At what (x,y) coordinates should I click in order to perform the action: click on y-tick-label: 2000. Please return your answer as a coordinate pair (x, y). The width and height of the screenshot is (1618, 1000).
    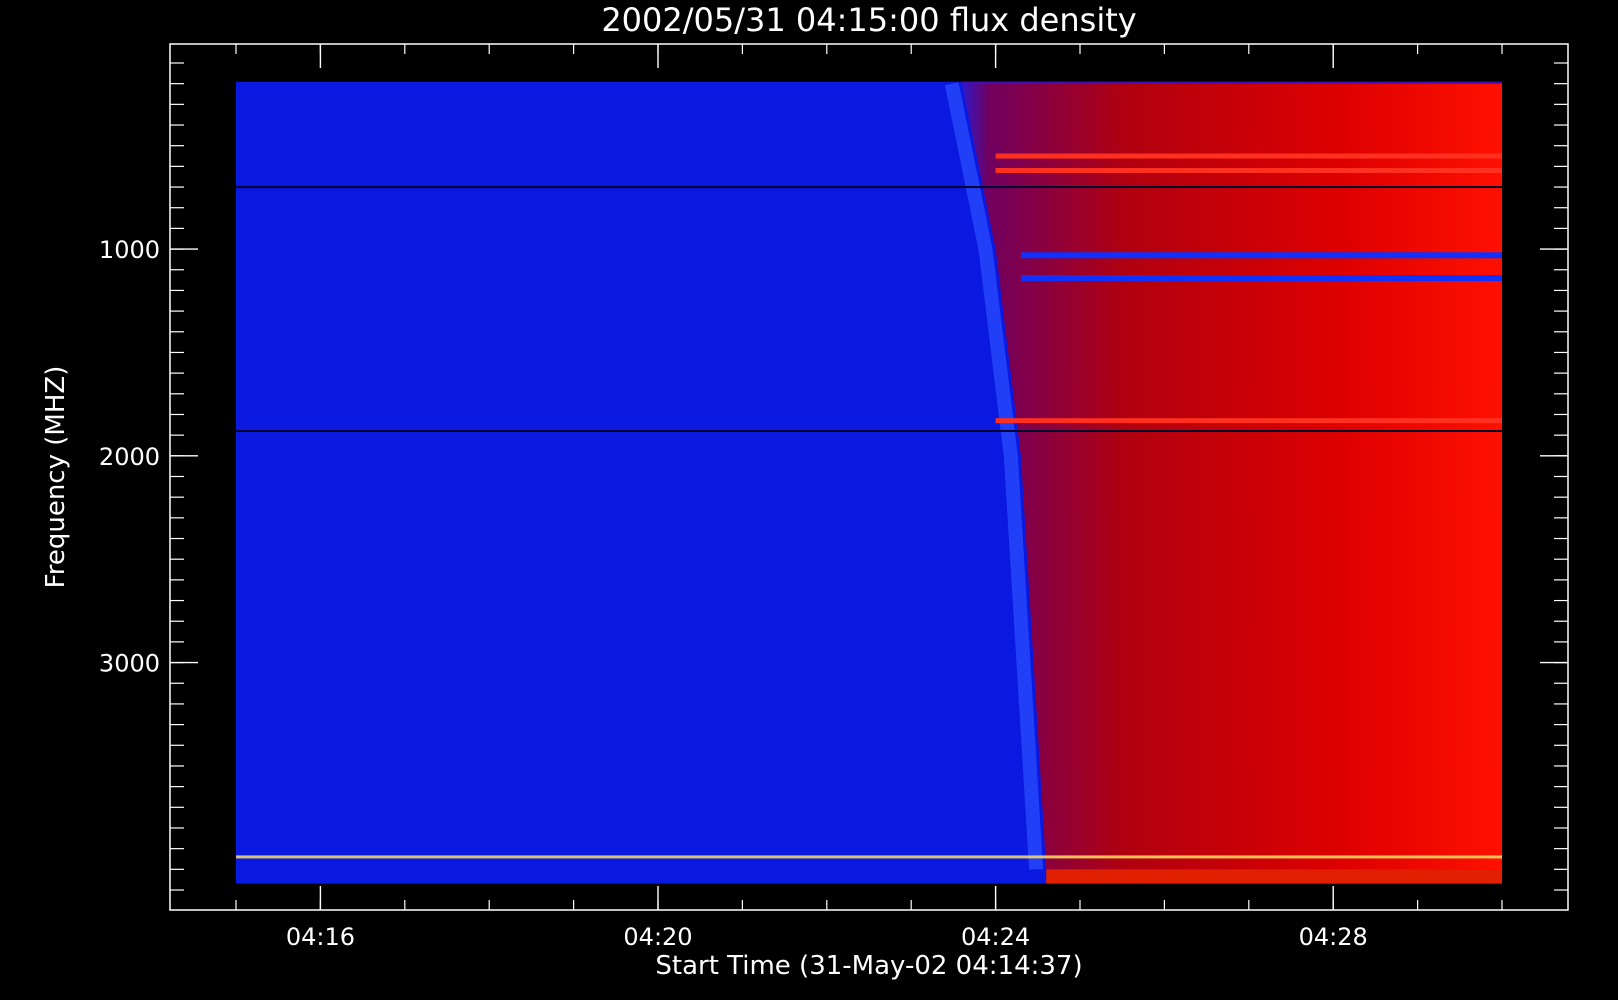
    Looking at the image, I should click on (129, 457).